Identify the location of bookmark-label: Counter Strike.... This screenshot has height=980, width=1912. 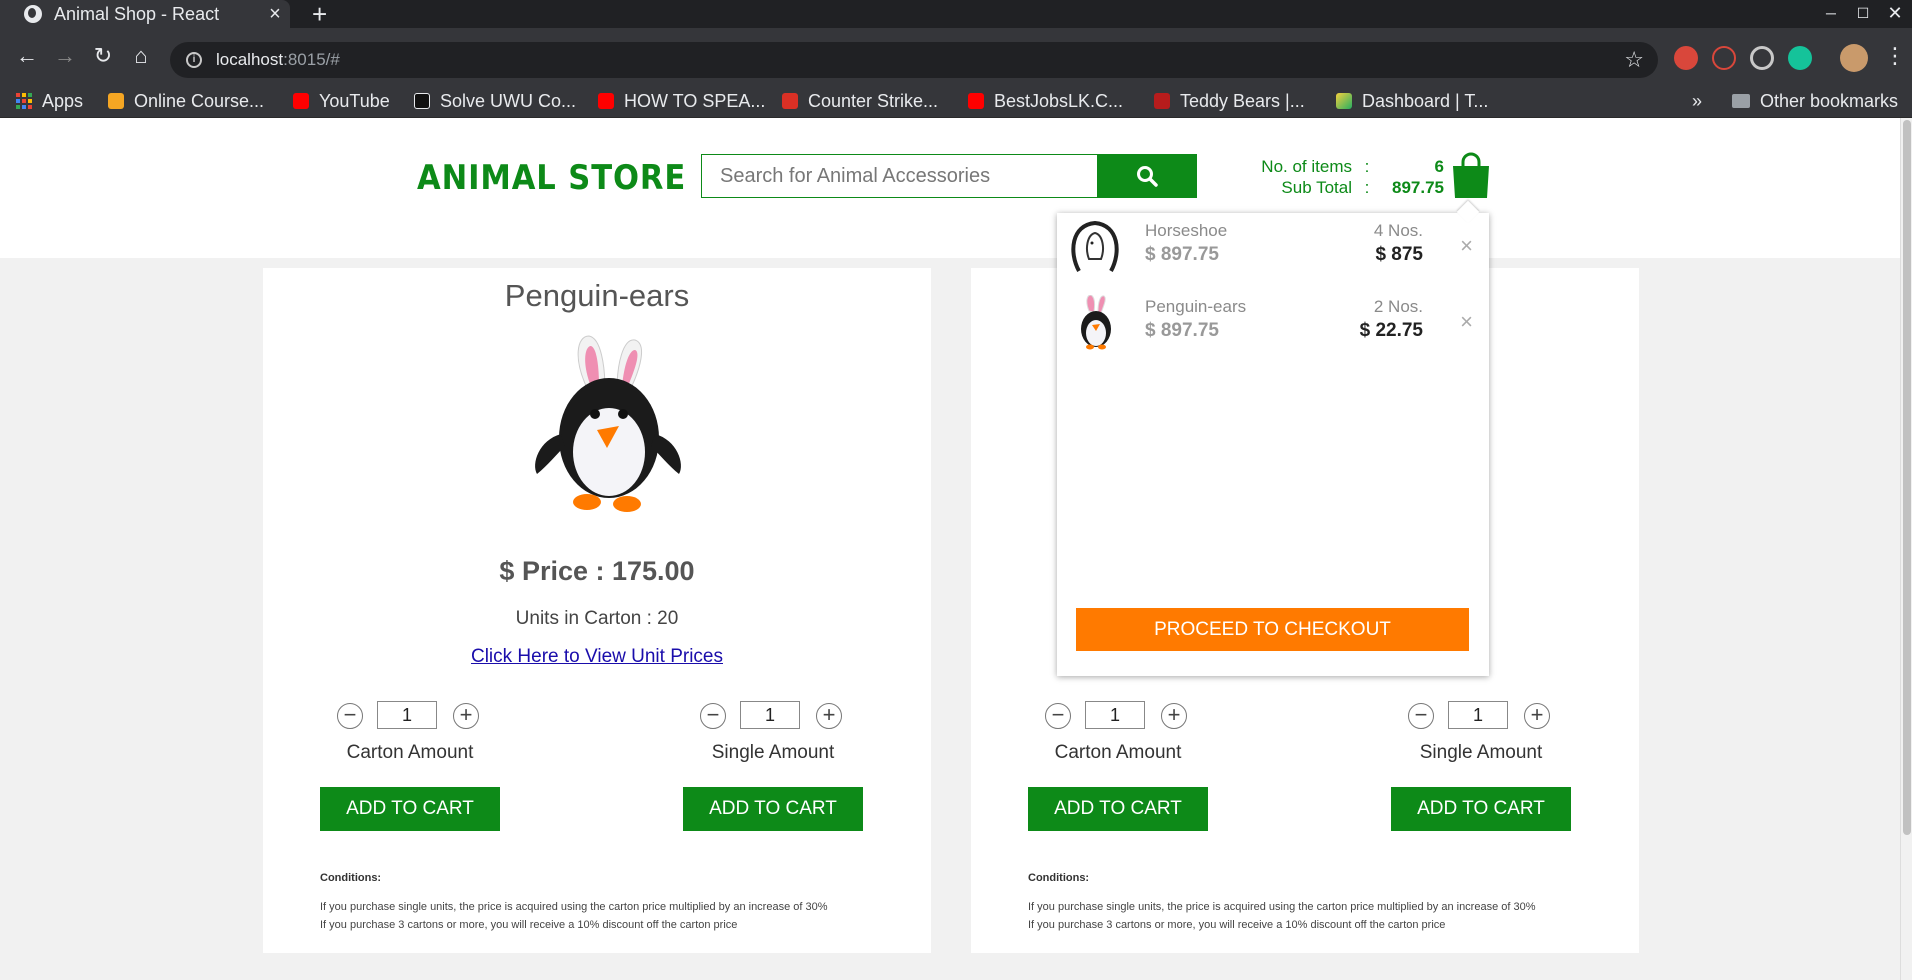
(873, 100).